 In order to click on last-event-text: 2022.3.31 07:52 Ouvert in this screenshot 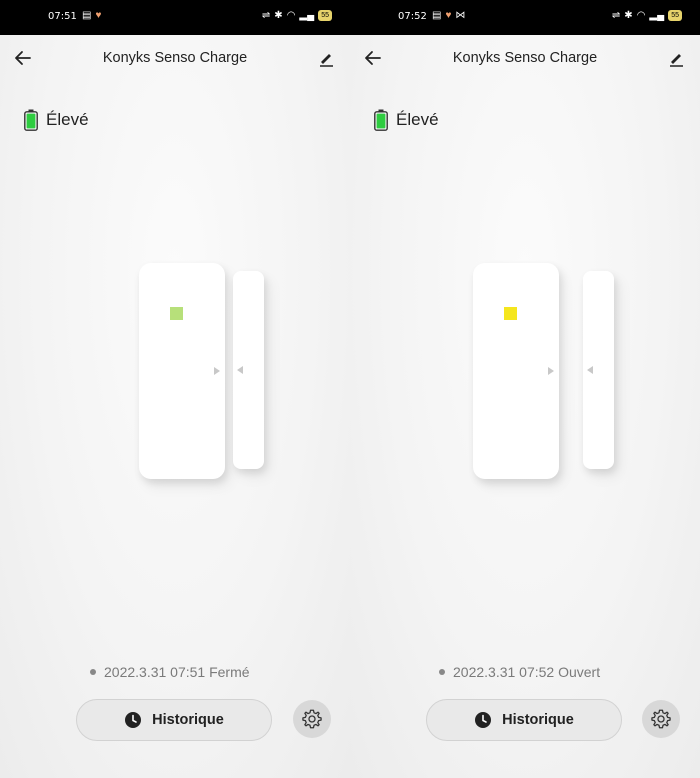, I will do `click(527, 672)`.